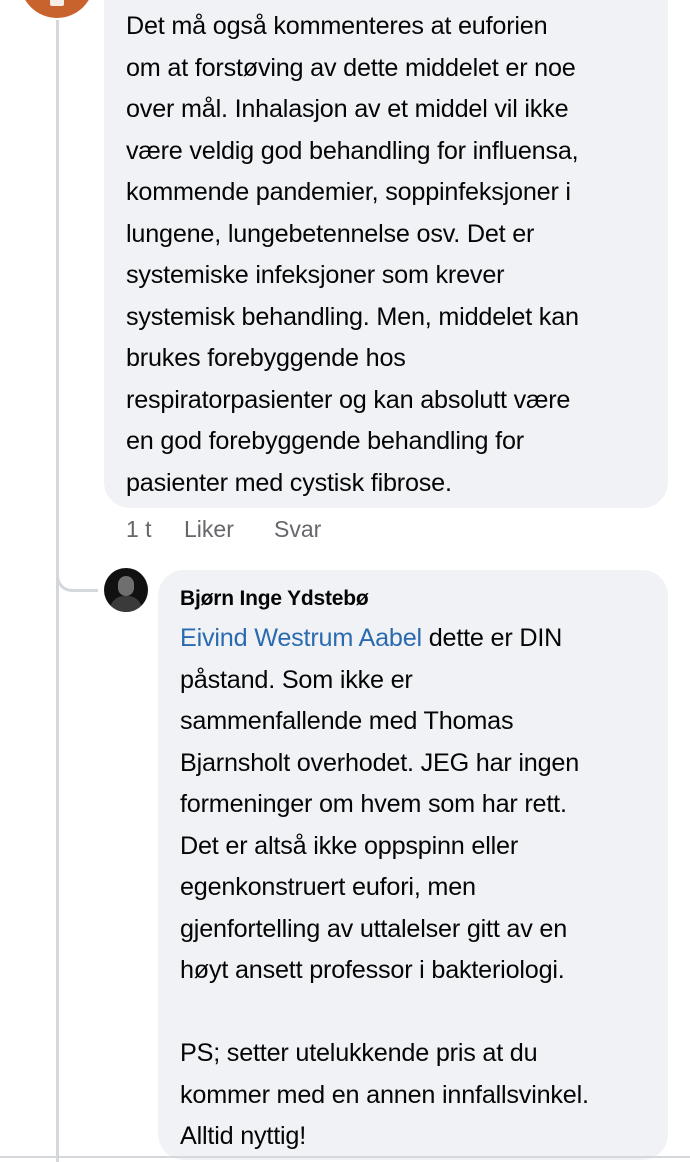 The image size is (690, 1162). Describe the element at coordinates (414, 599) in the screenshot. I see `reply-author-name: Bjørn Inge Ydstebø` at that location.